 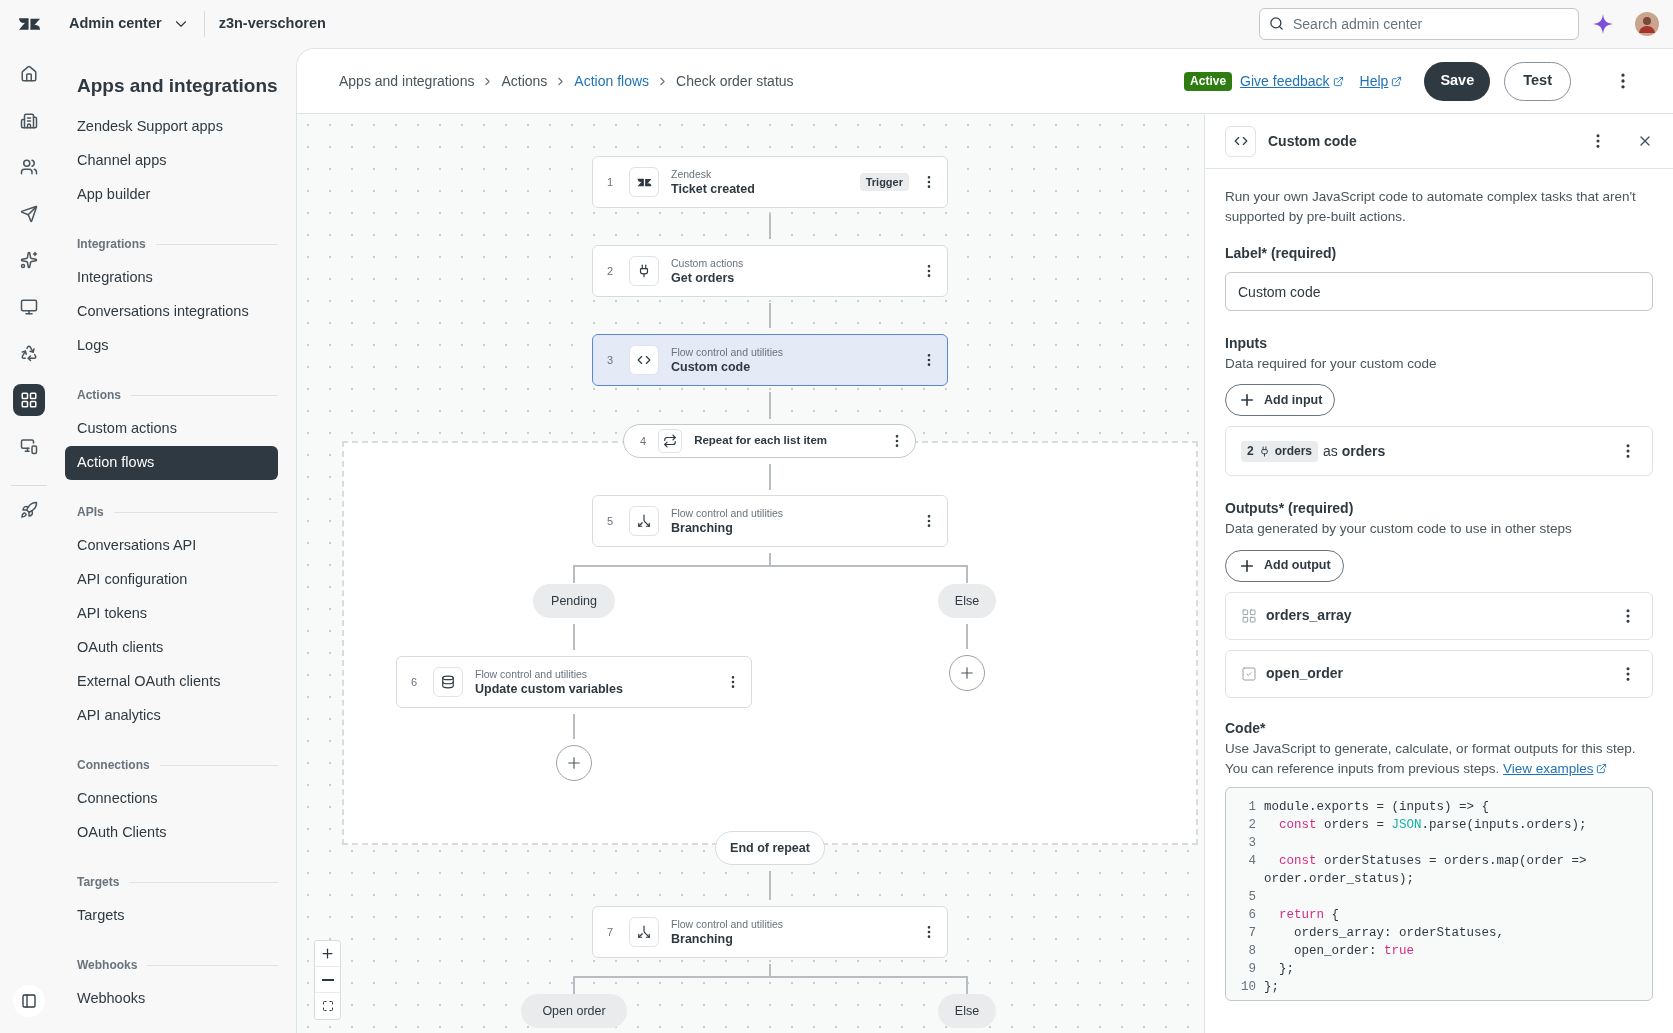 I want to click on code-line: module.exports = (inputs) => {, so click(x=1377, y=807).